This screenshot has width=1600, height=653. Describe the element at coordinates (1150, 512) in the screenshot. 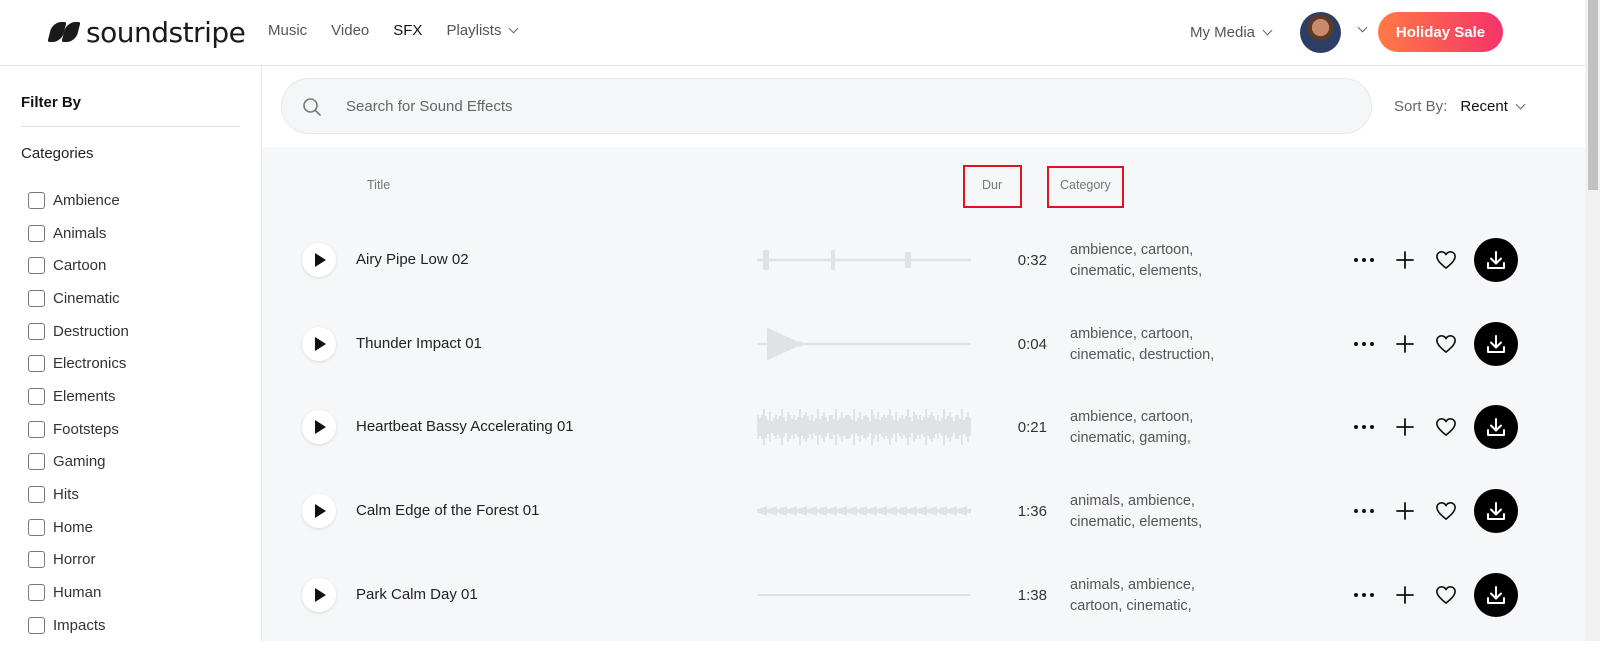

I see `track-categories: animals, ambience, cinematic, elements,` at that location.